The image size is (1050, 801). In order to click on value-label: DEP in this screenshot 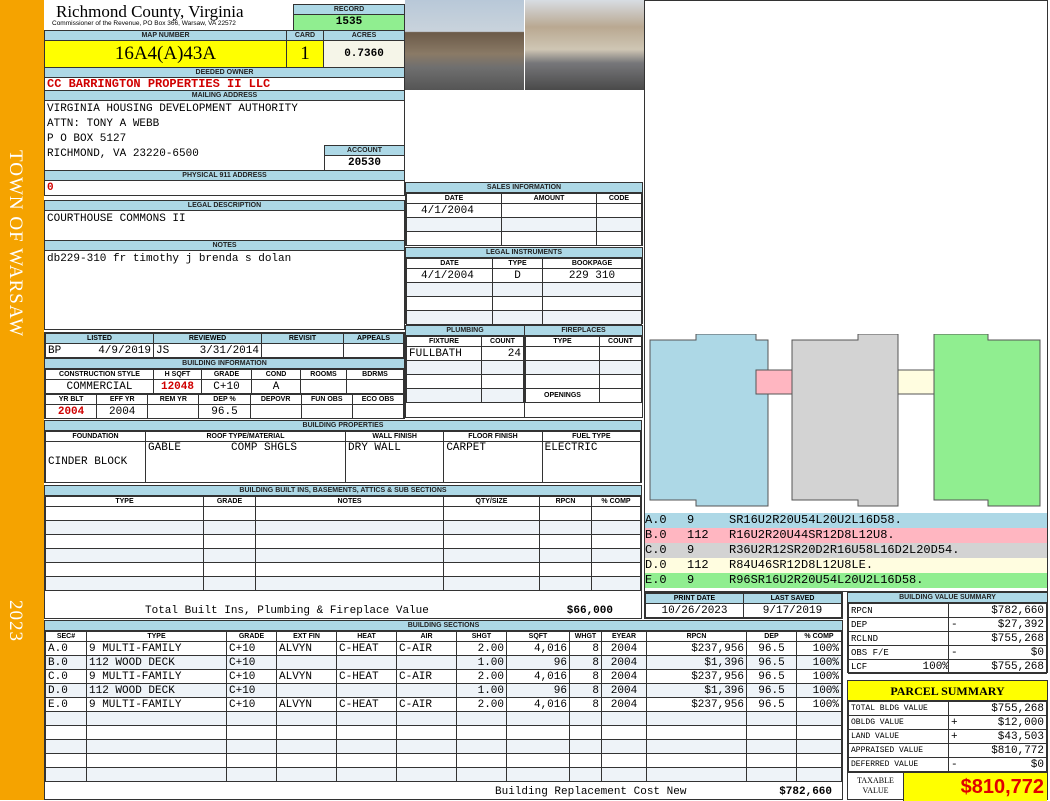, I will do `click(859, 624)`.